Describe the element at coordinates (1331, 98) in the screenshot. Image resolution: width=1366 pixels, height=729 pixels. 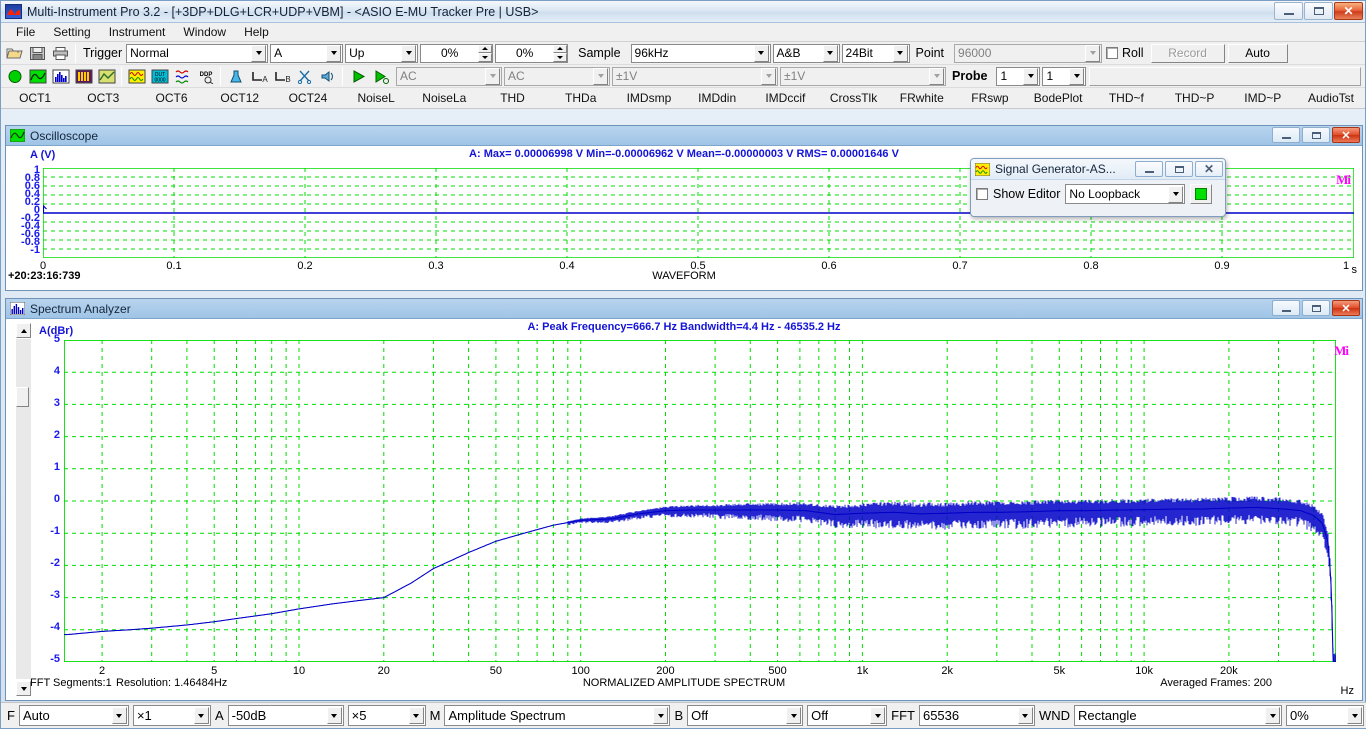
I see `tab-audiotst: AudioTst` at that location.